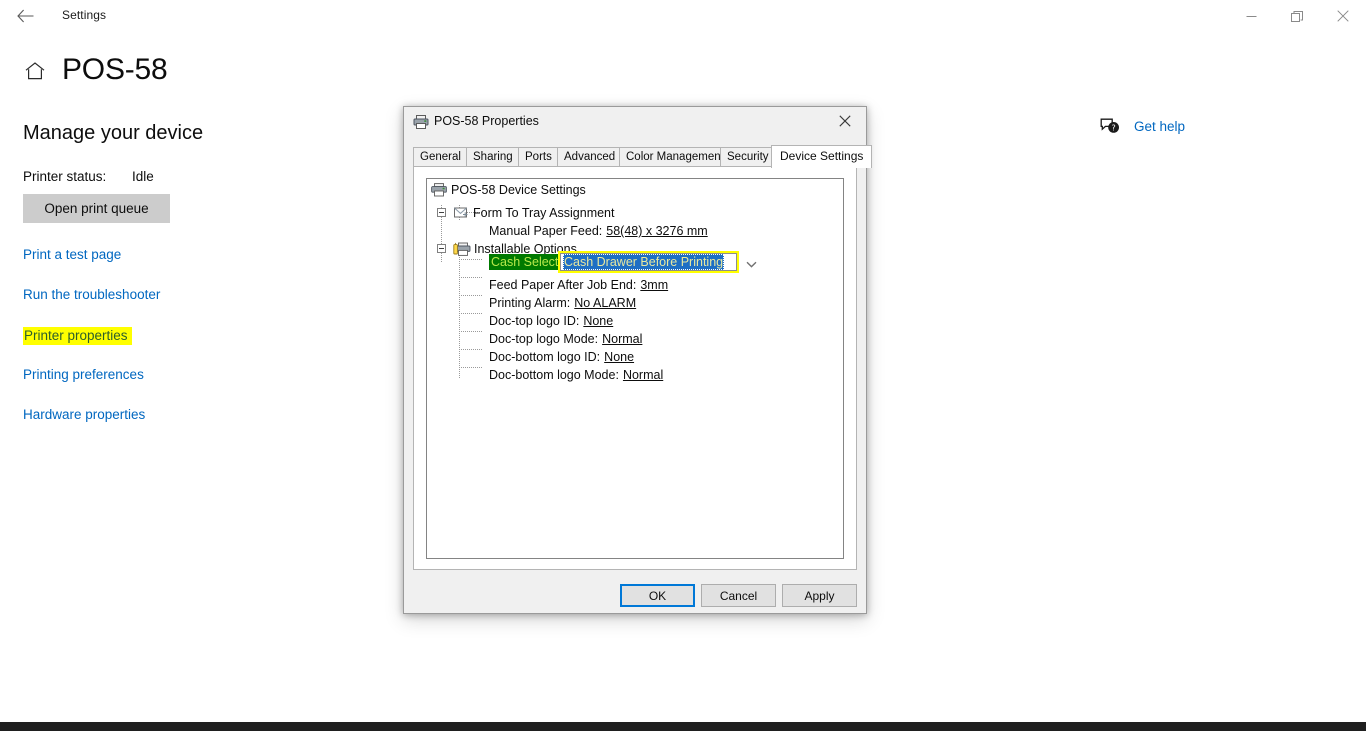  What do you see at coordinates (96, 208) in the screenshot?
I see `open-print-queue-button: Open print queue` at bounding box center [96, 208].